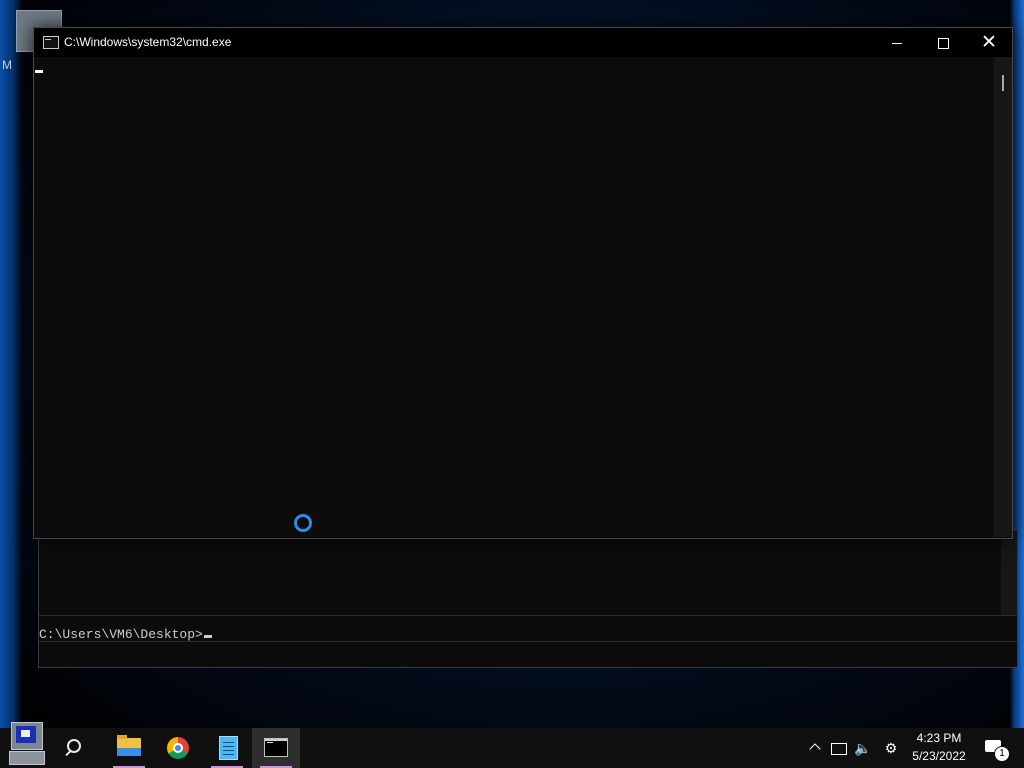 The image size is (1024, 768). What do you see at coordinates (148, 42) in the screenshot?
I see `window-title: C:\Windows\system32\cmd.exe` at bounding box center [148, 42].